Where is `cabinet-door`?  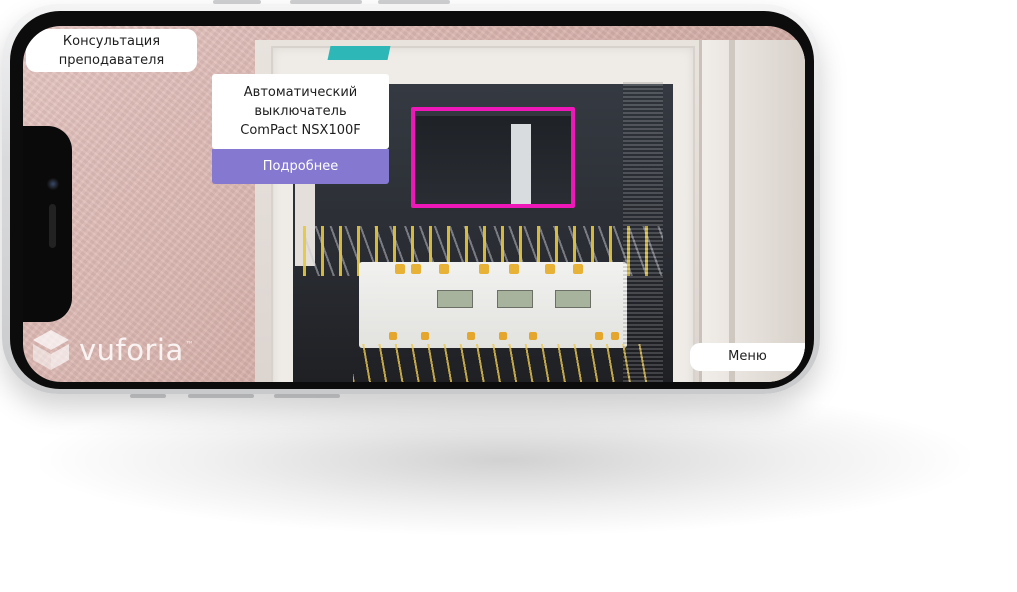
cabinet-door is located at coordinates (752, 211).